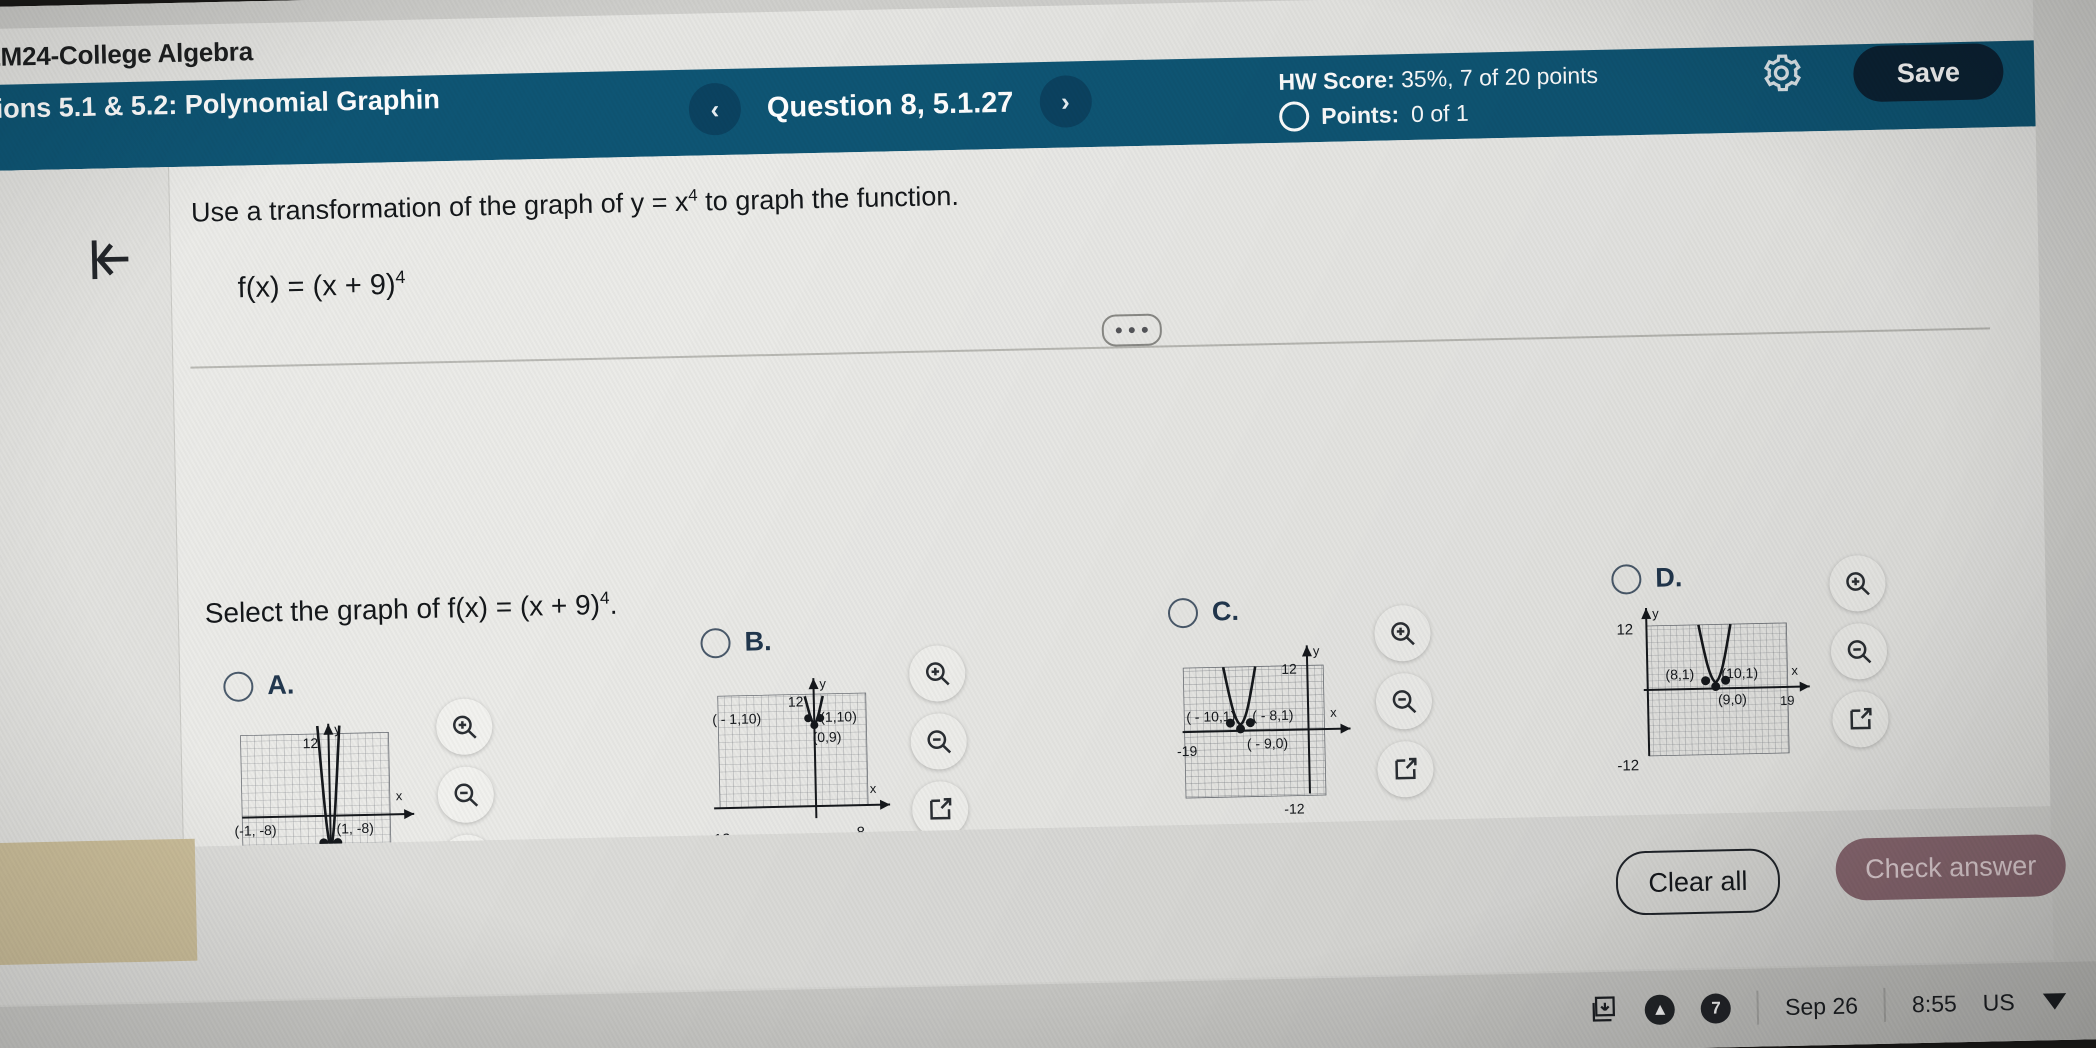 The height and width of the screenshot is (1048, 2096). I want to click on graph-d-x-right-tick: 19, so click(1787, 700).